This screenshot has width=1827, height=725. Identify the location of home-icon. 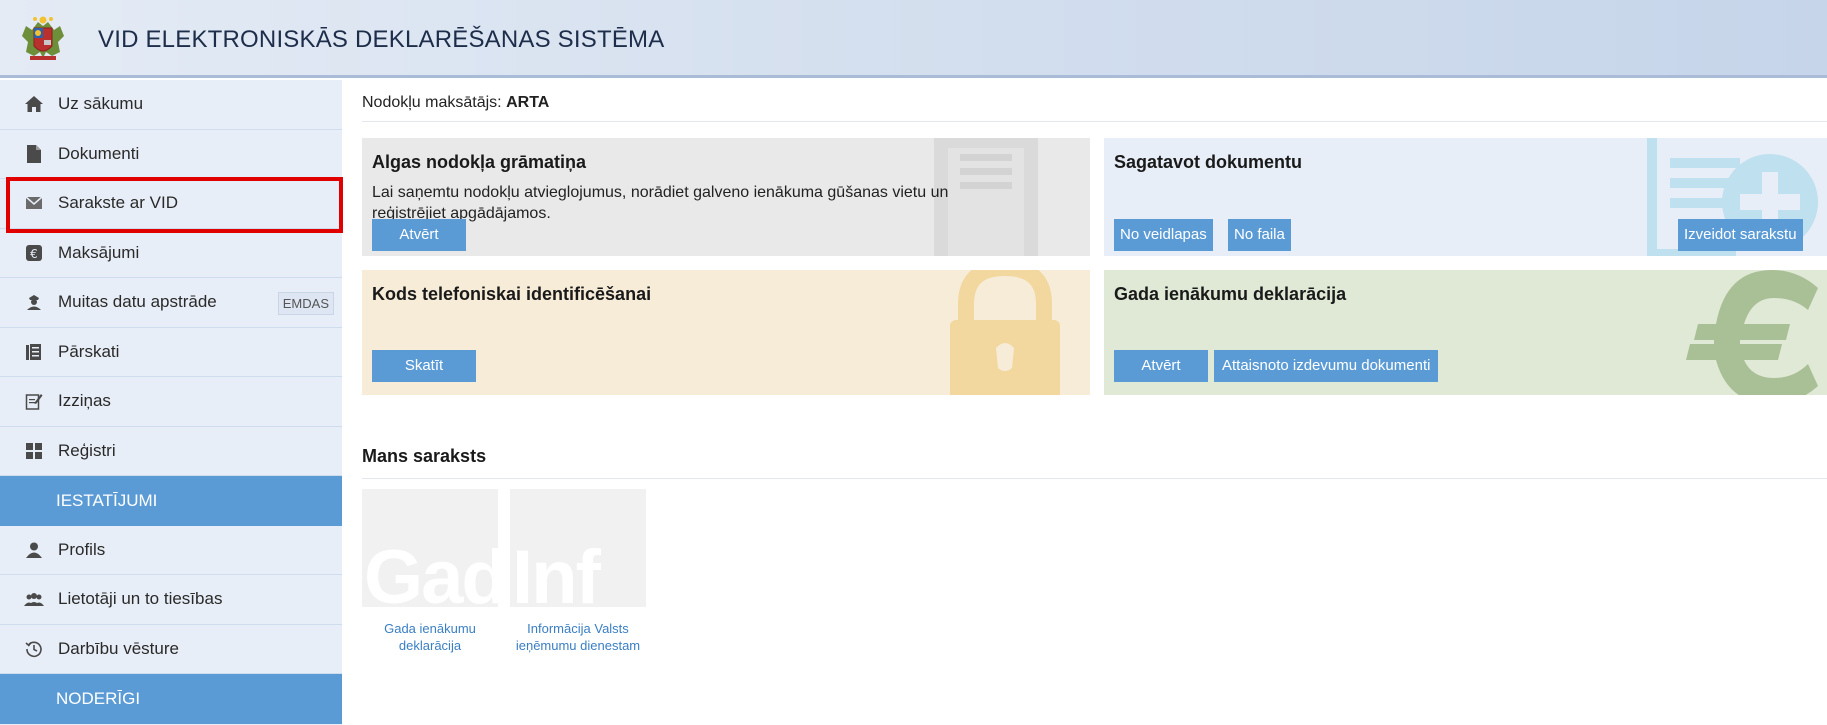
(34, 104).